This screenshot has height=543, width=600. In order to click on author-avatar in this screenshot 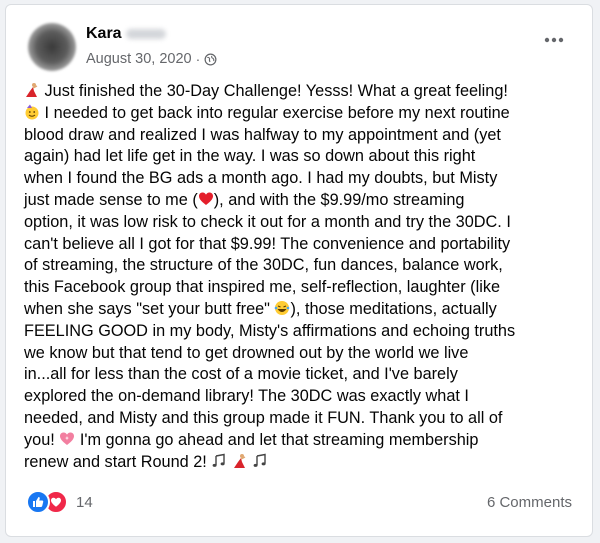, I will do `click(52, 47)`.